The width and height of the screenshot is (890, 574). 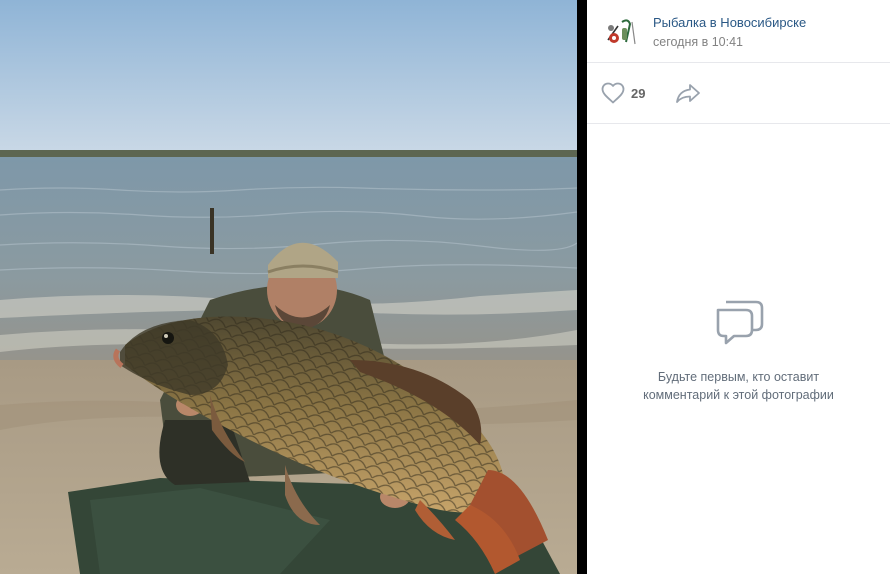 I want to click on comments-empty-line1: Будьте первым, кто оставит, so click(x=738, y=377).